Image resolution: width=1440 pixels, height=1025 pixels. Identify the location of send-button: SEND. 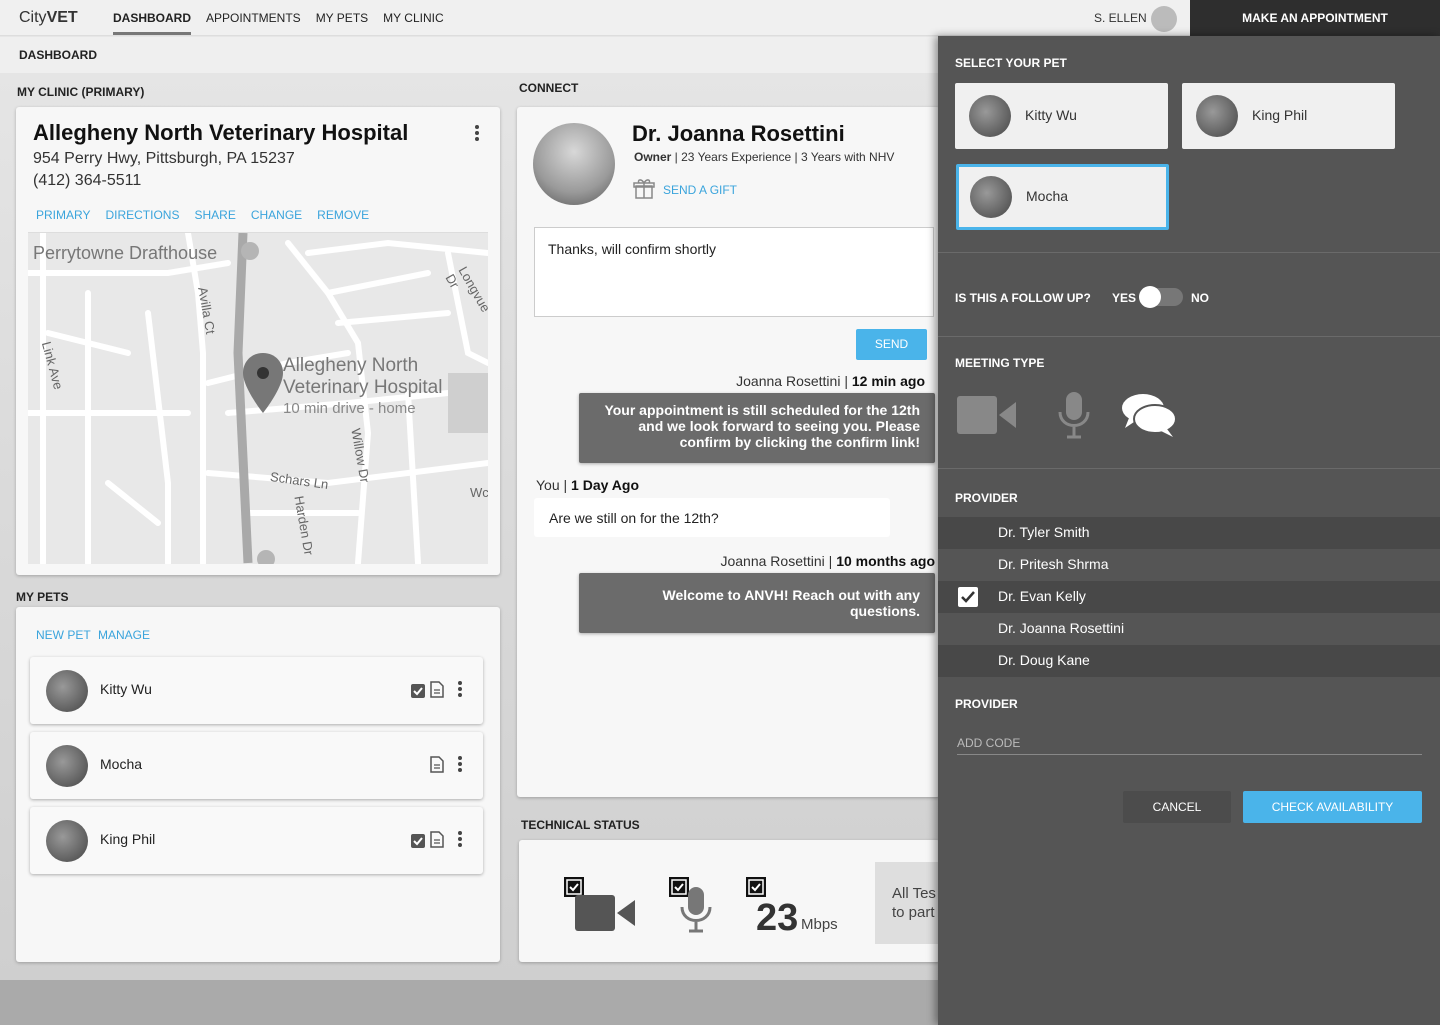
(891, 344).